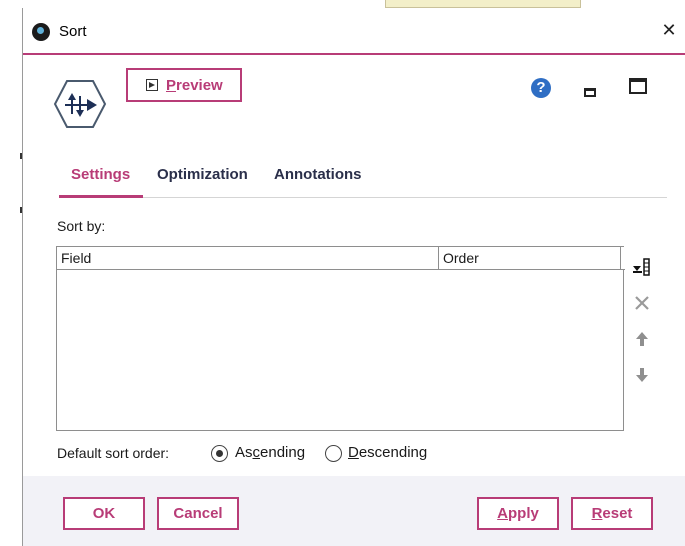  Describe the element at coordinates (73, 31) in the screenshot. I see `window-title: Sort` at that location.